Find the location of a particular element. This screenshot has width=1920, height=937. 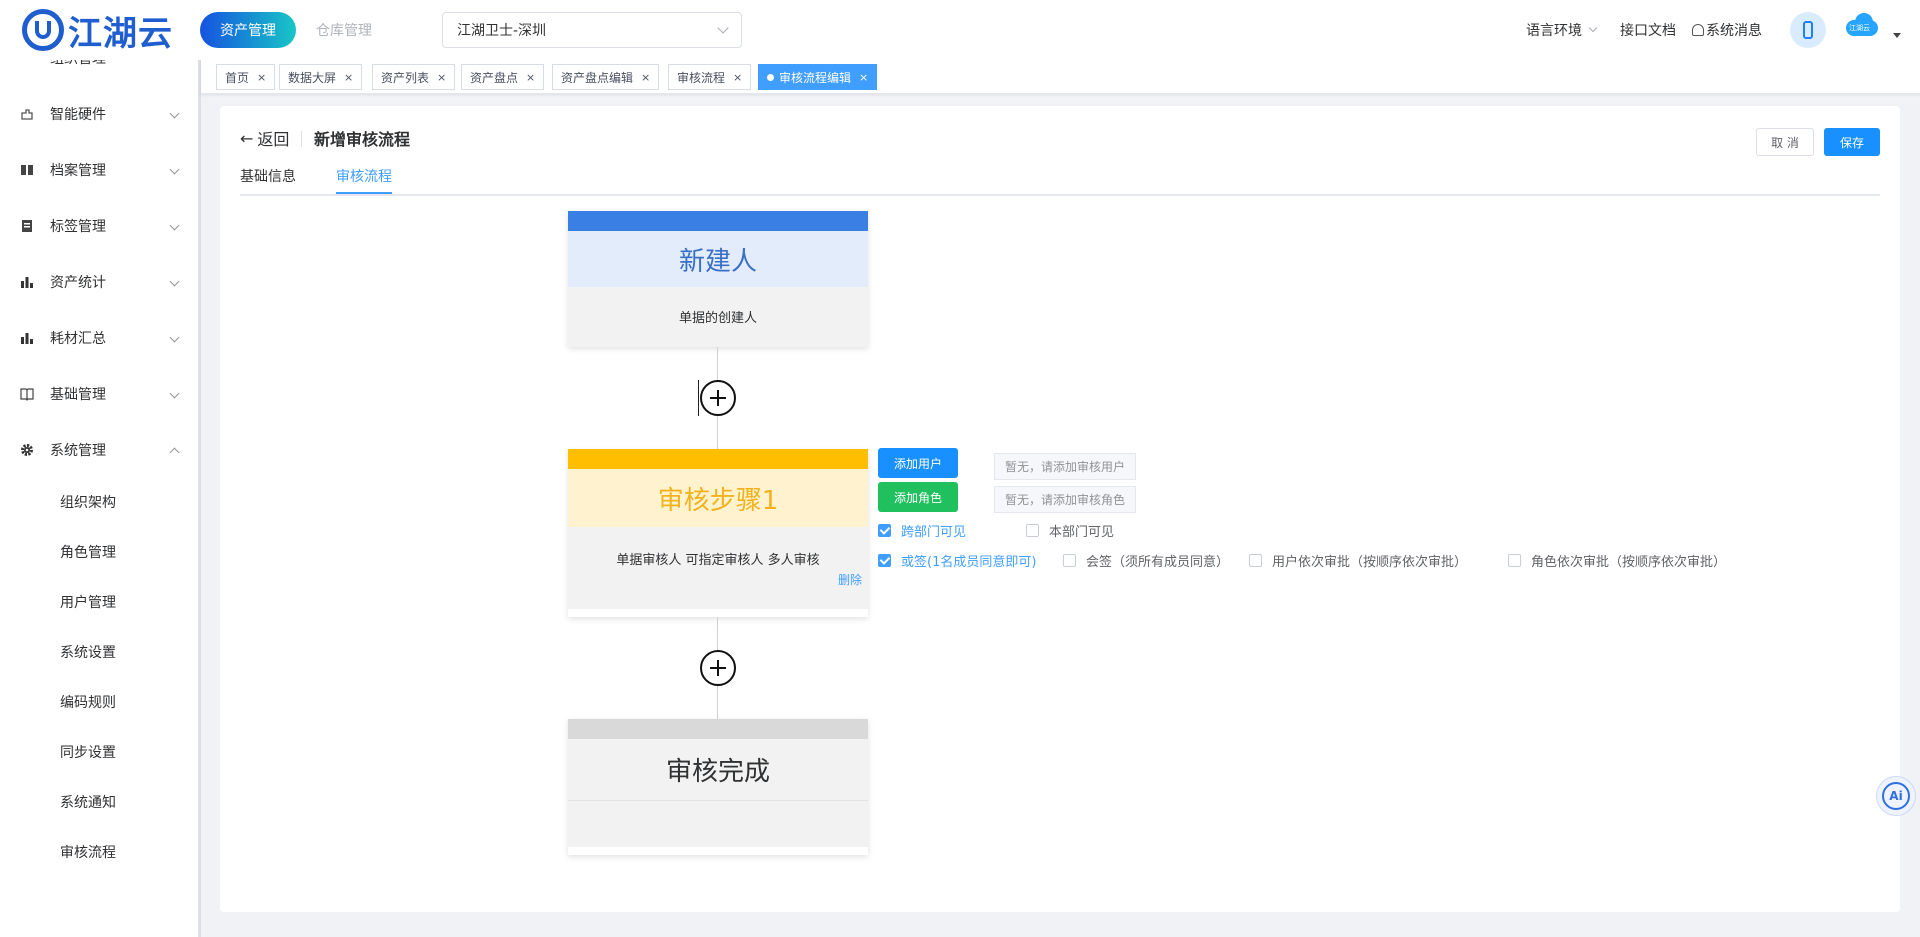

sidebar-item-label-management: 标签管理 is located at coordinates (99, 226).